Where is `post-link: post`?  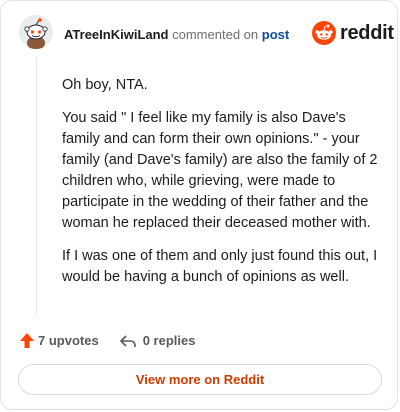
post-link: post is located at coordinates (275, 34).